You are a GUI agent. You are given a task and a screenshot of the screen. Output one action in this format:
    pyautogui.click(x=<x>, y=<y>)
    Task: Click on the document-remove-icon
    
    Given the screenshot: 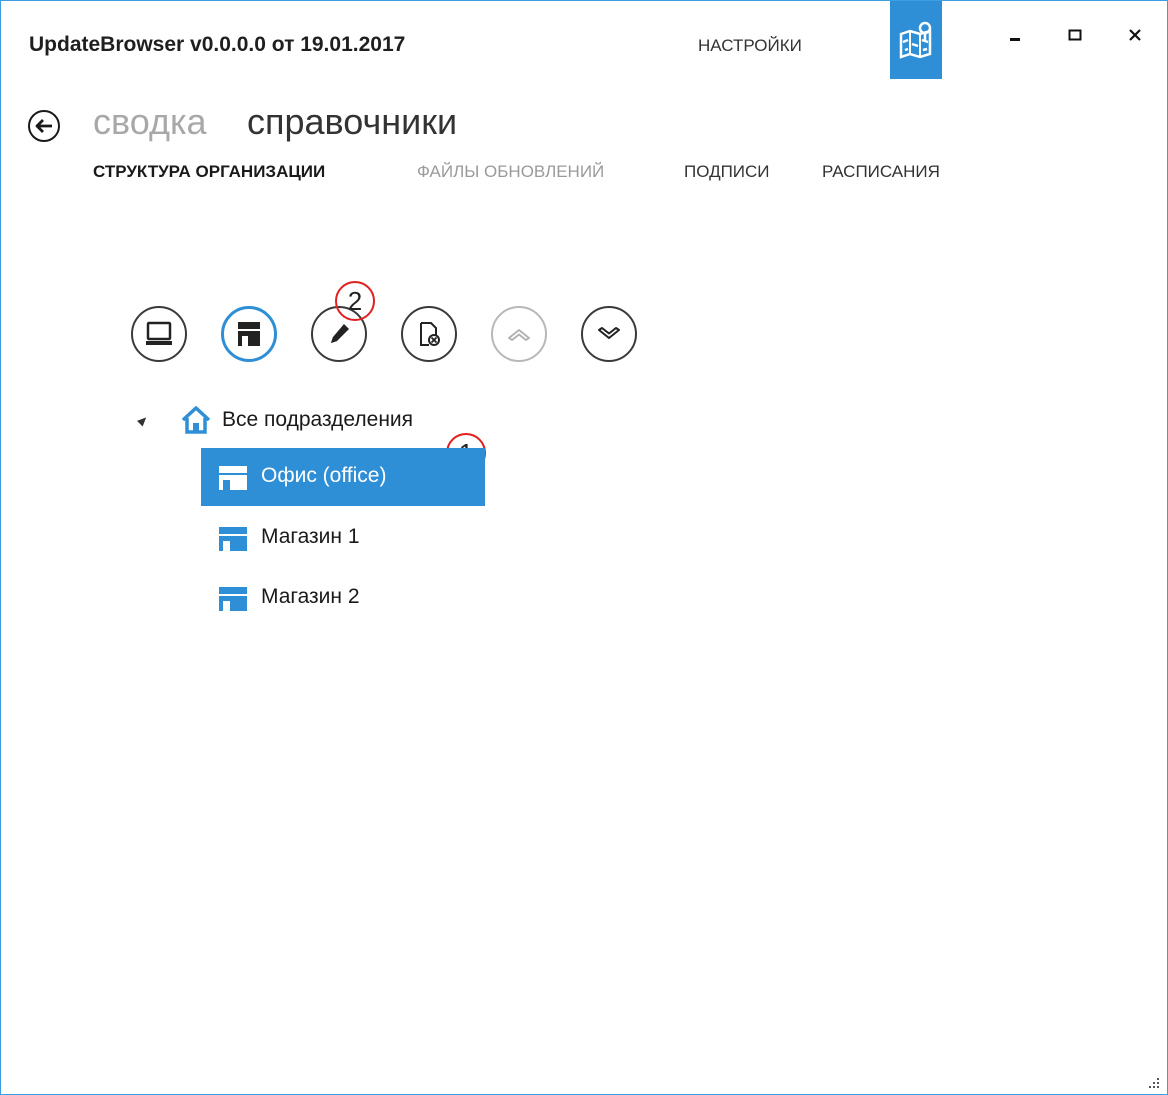 What is the action you would take?
    pyautogui.click(x=430, y=334)
    